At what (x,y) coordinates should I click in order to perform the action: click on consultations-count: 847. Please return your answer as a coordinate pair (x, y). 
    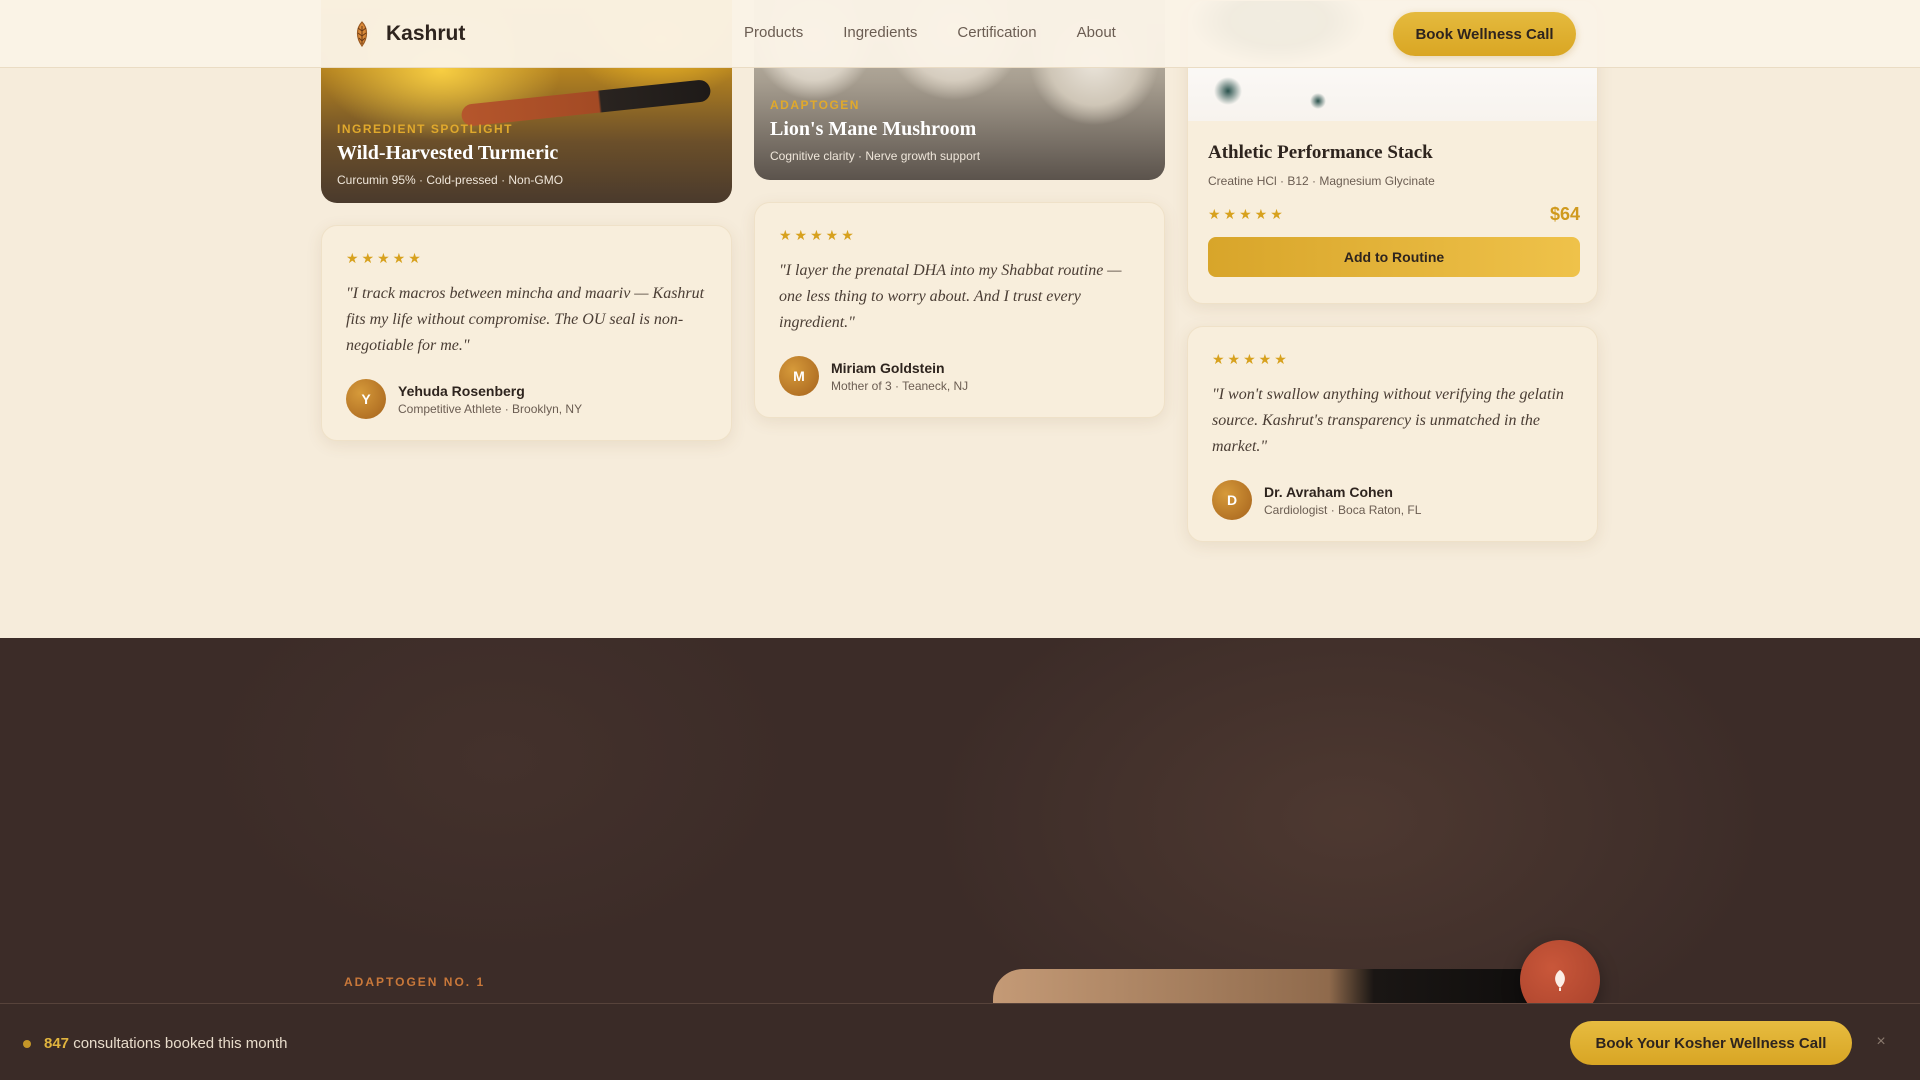
    Looking at the image, I should click on (57, 1043).